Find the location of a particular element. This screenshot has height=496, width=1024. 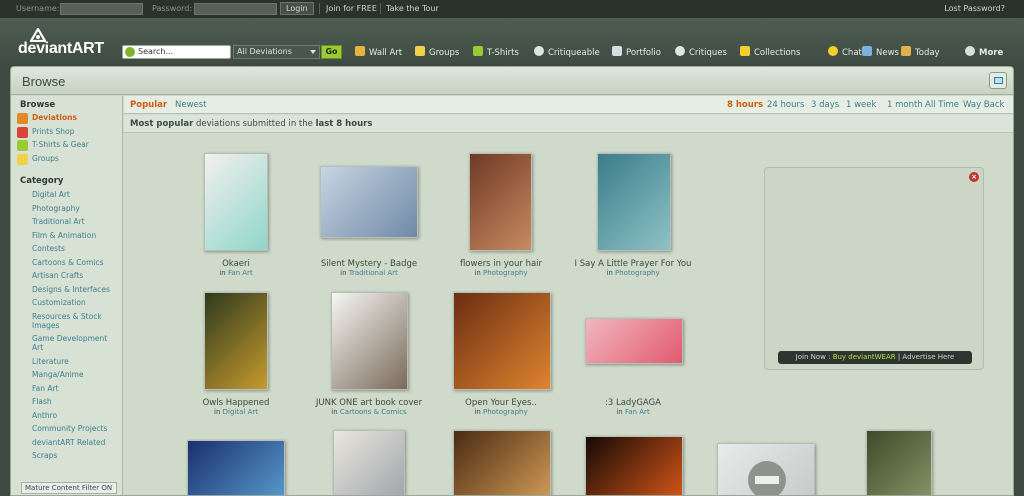

nav-item-today: Today is located at coordinates (920, 53).